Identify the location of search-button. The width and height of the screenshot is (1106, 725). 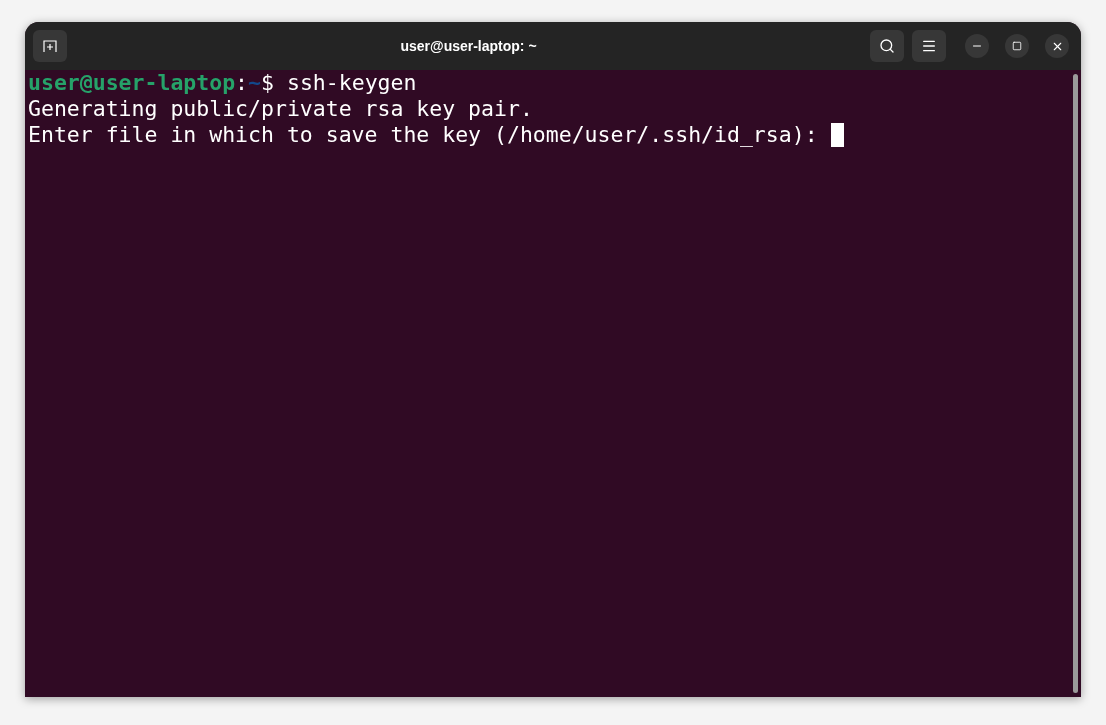
(887, 46).